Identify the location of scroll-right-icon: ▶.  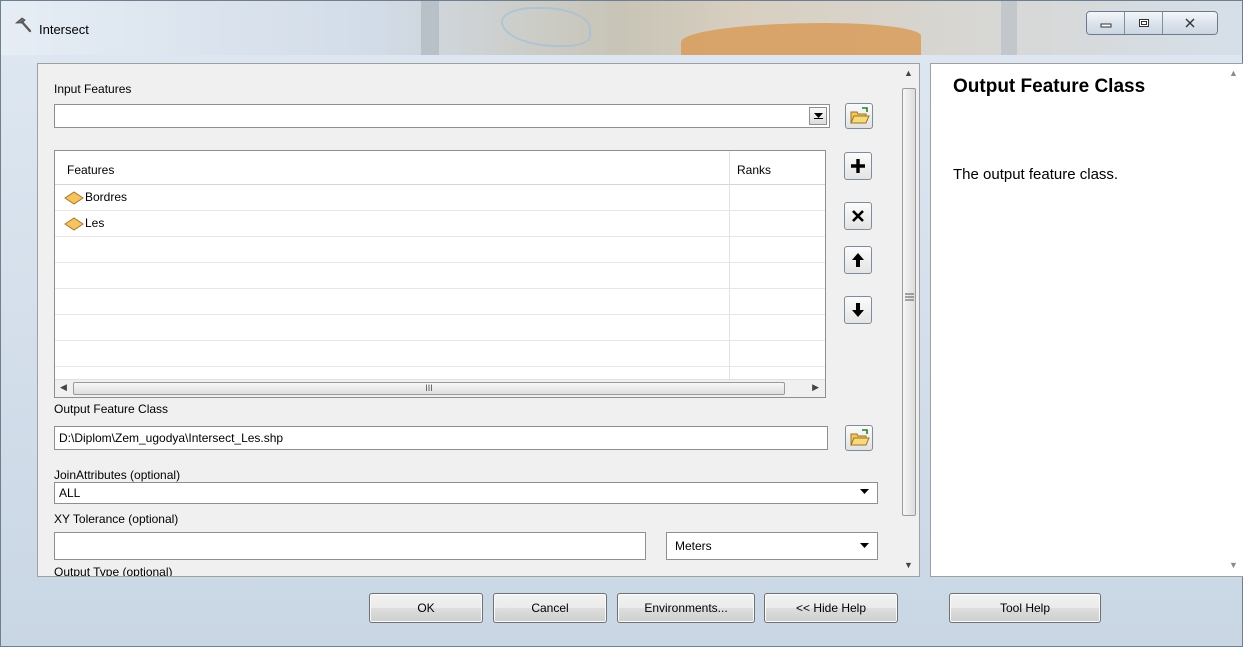
(815, 387).